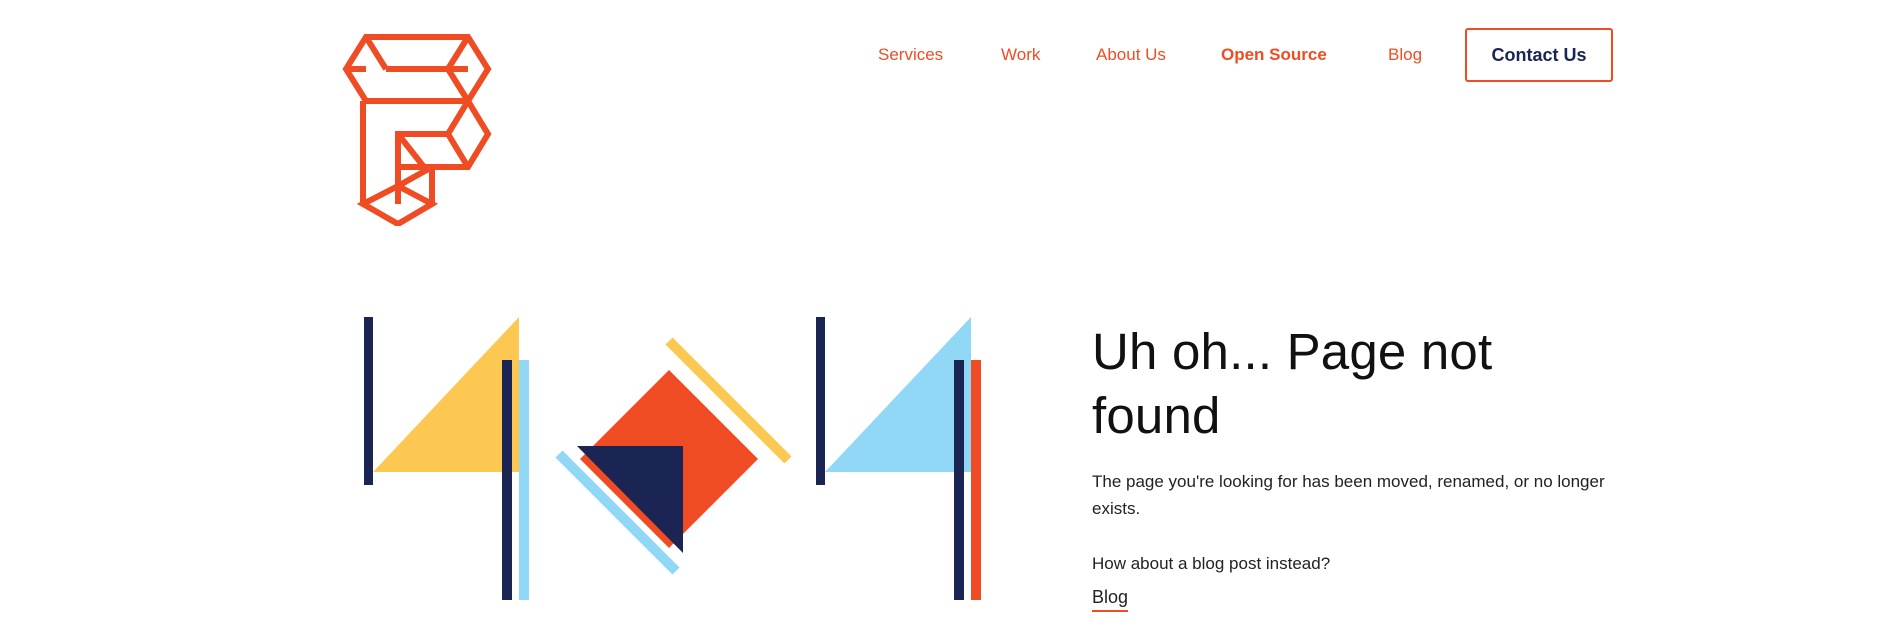 The height and width of the screenshot is (641, 1904). Describe the element at coordinates (672, 458) in the screenshot. I see `404-geometric-illustration` at that location.